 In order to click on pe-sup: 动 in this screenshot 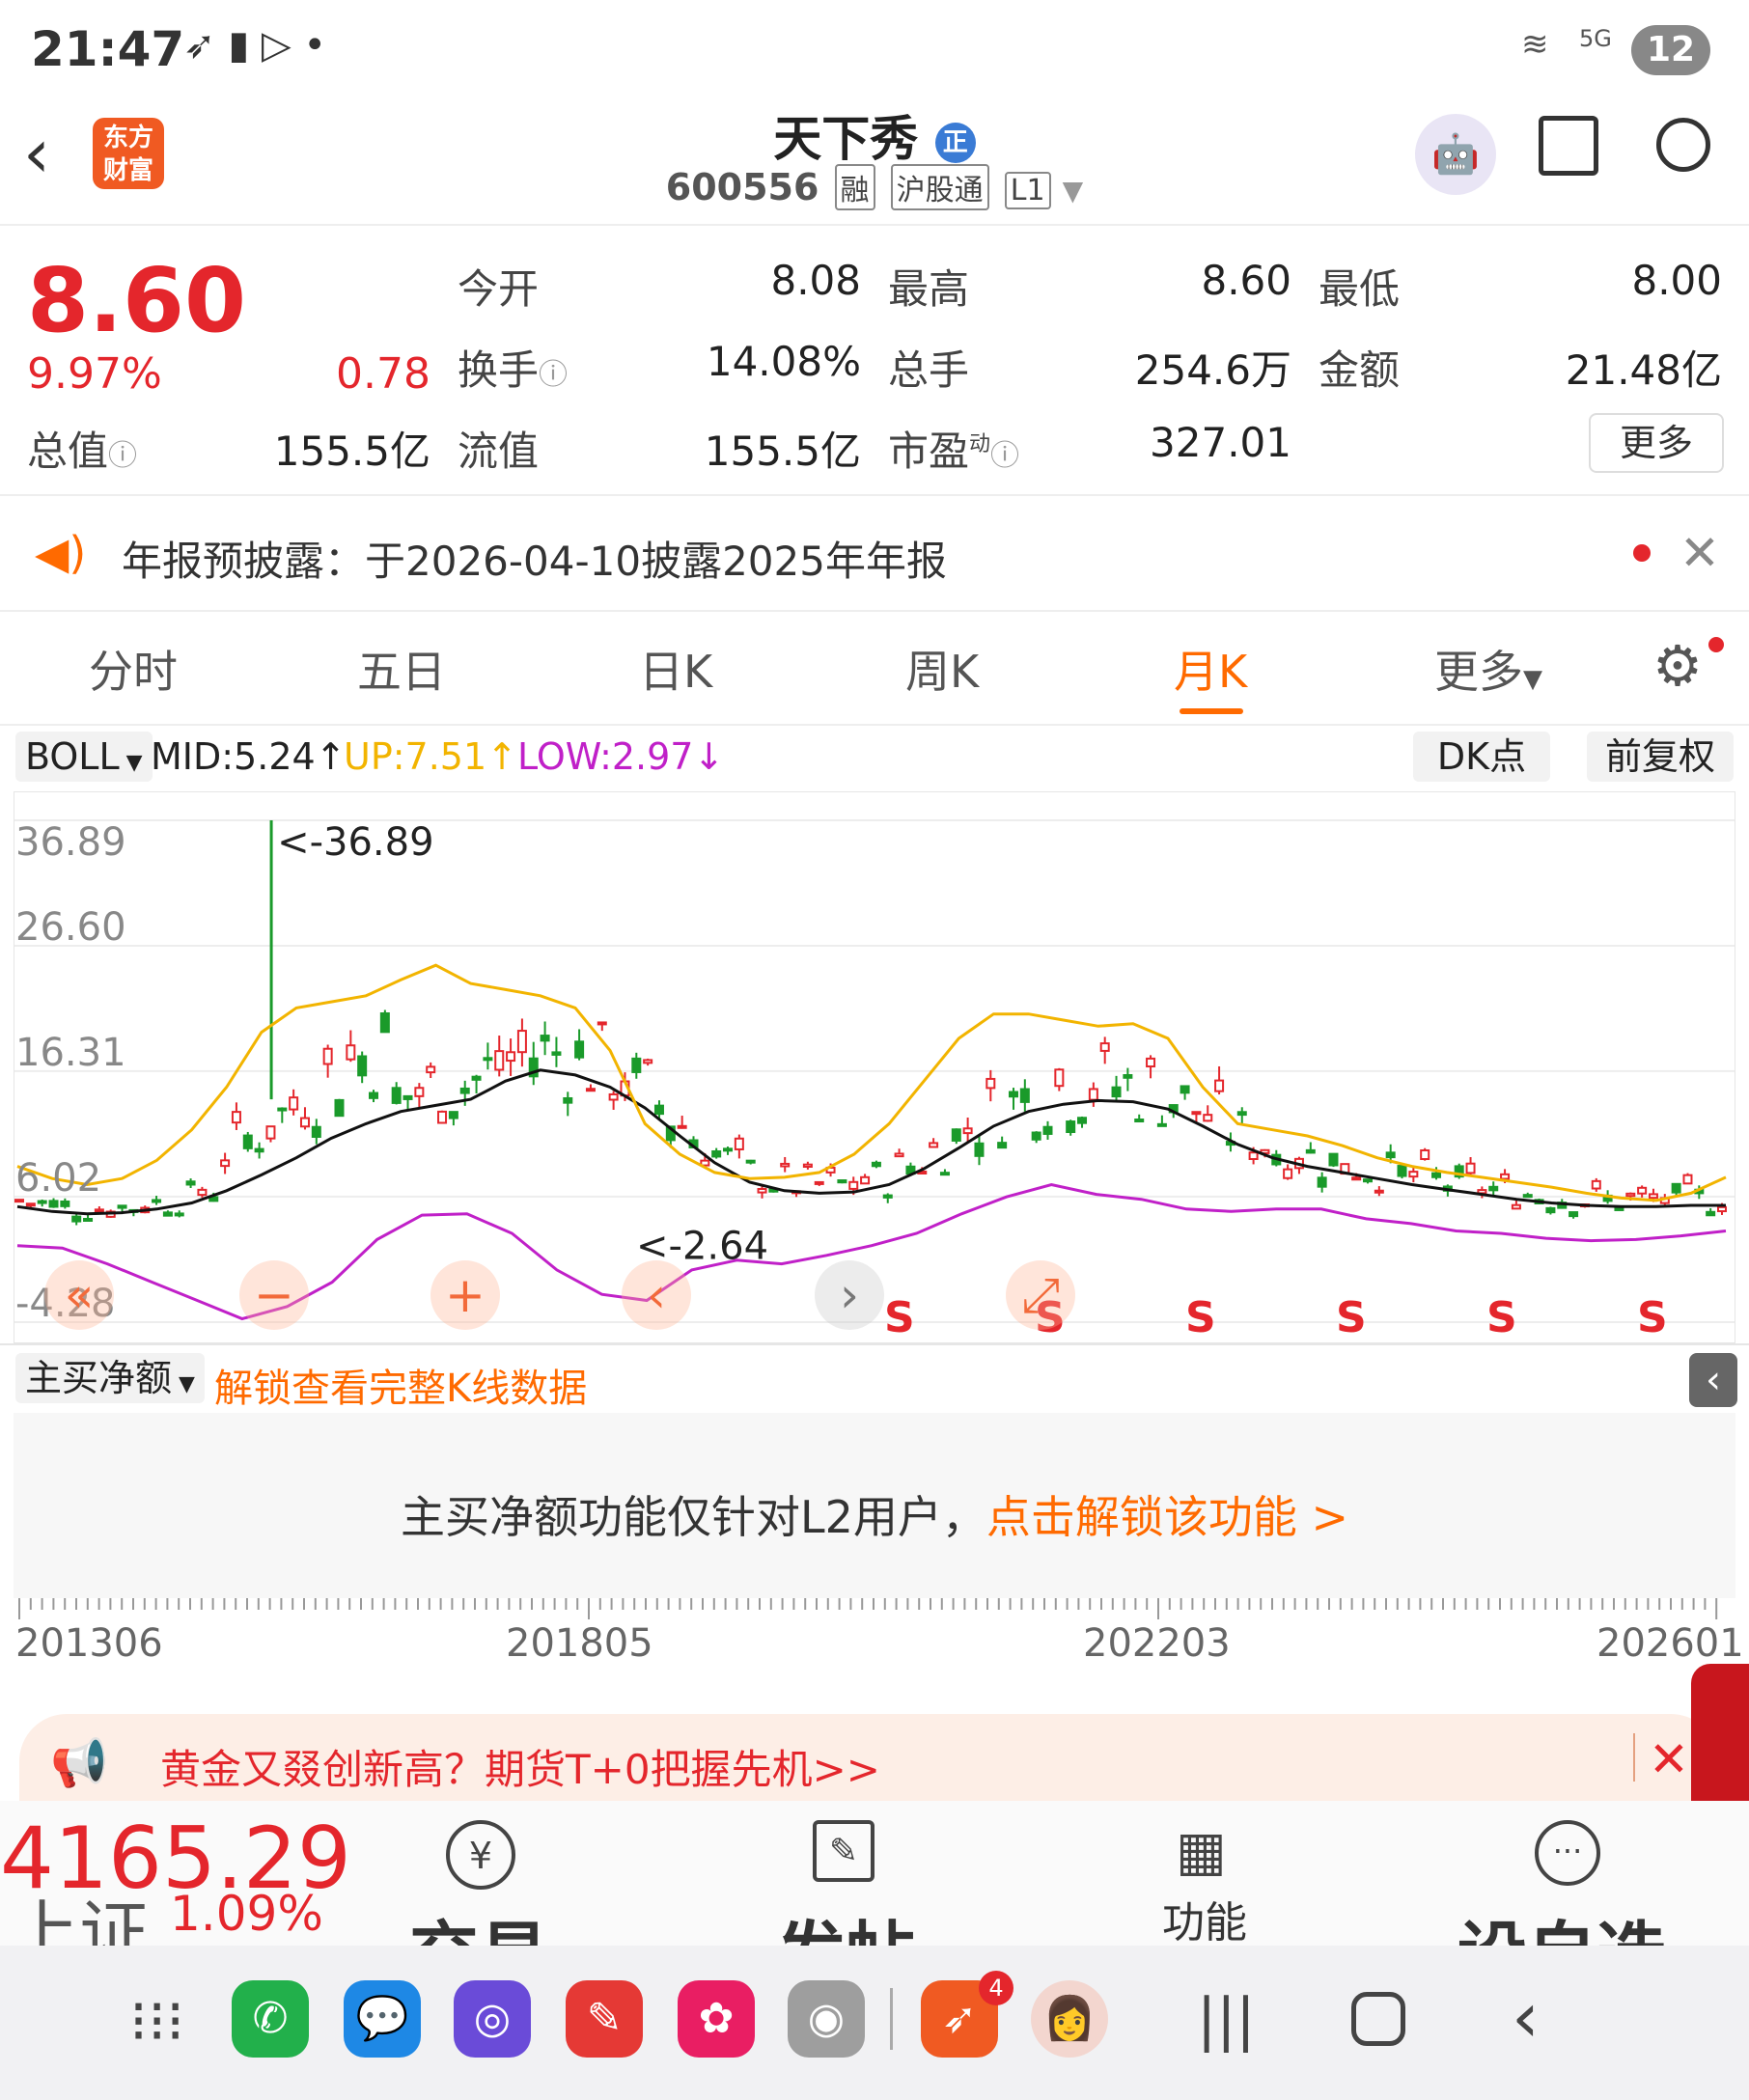, I will do `click(980, 444)`.